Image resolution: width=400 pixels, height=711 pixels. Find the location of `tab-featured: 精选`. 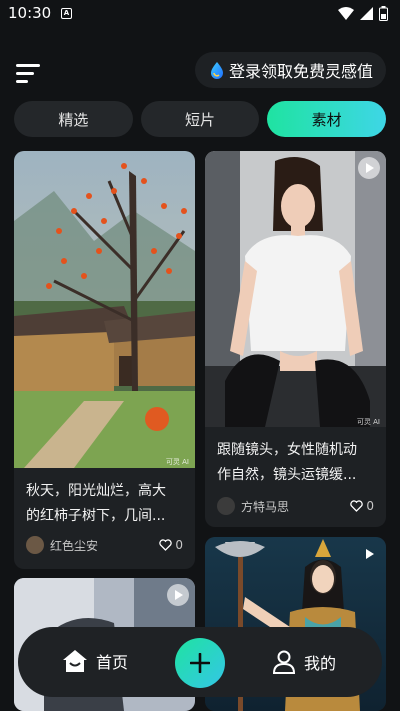

tab-featured: 精选 is located at coordinates (73, 119).